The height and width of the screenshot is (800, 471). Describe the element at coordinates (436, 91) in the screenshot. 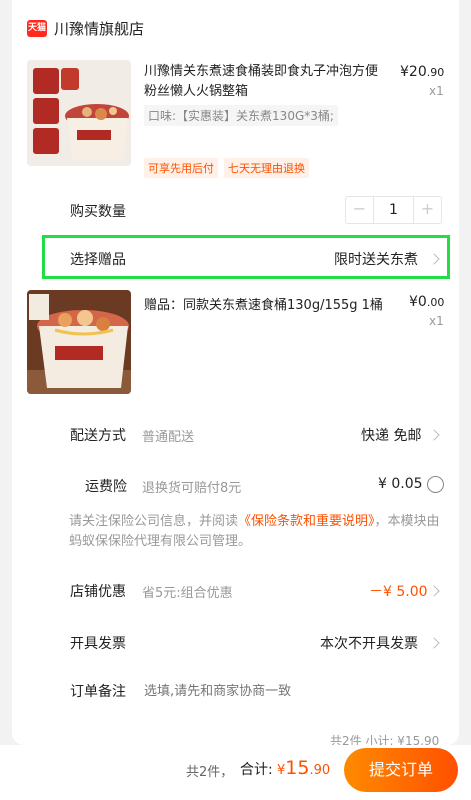

I see `product-qty: x1` at that location.